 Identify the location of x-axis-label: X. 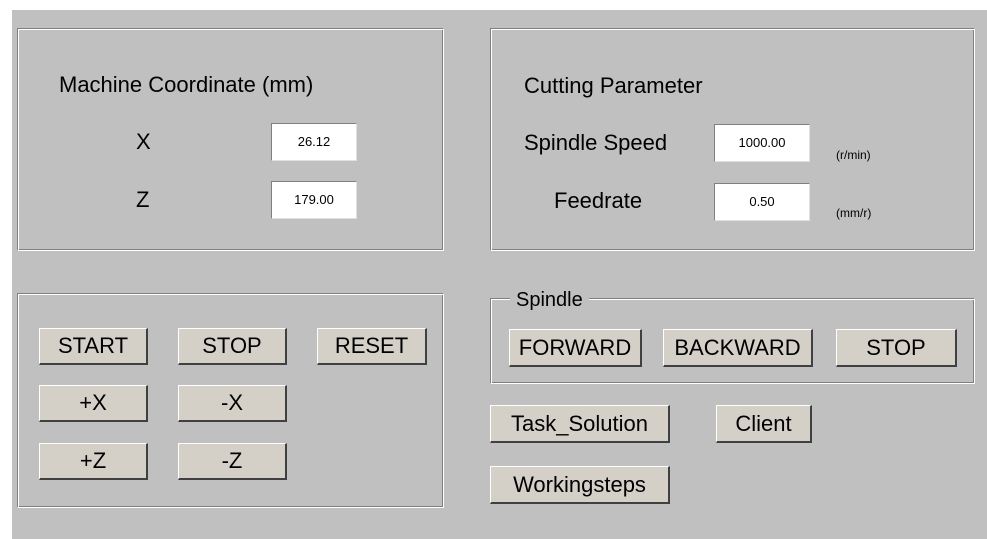
(143, 141).